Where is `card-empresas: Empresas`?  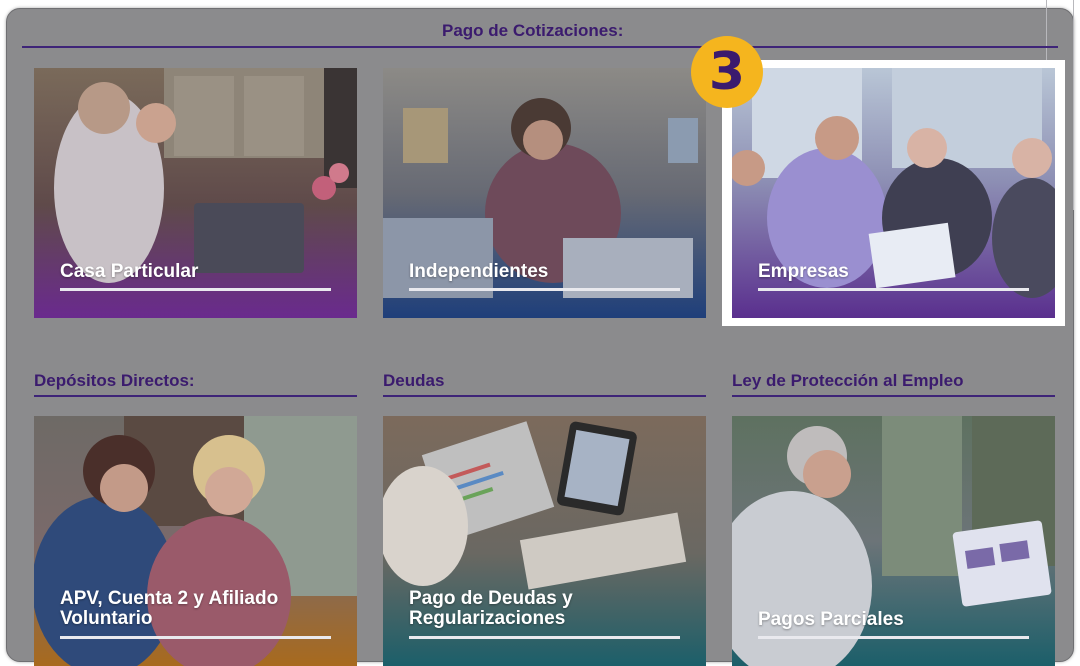
card-empresas: Empresas is located at coordinates (893, 193).